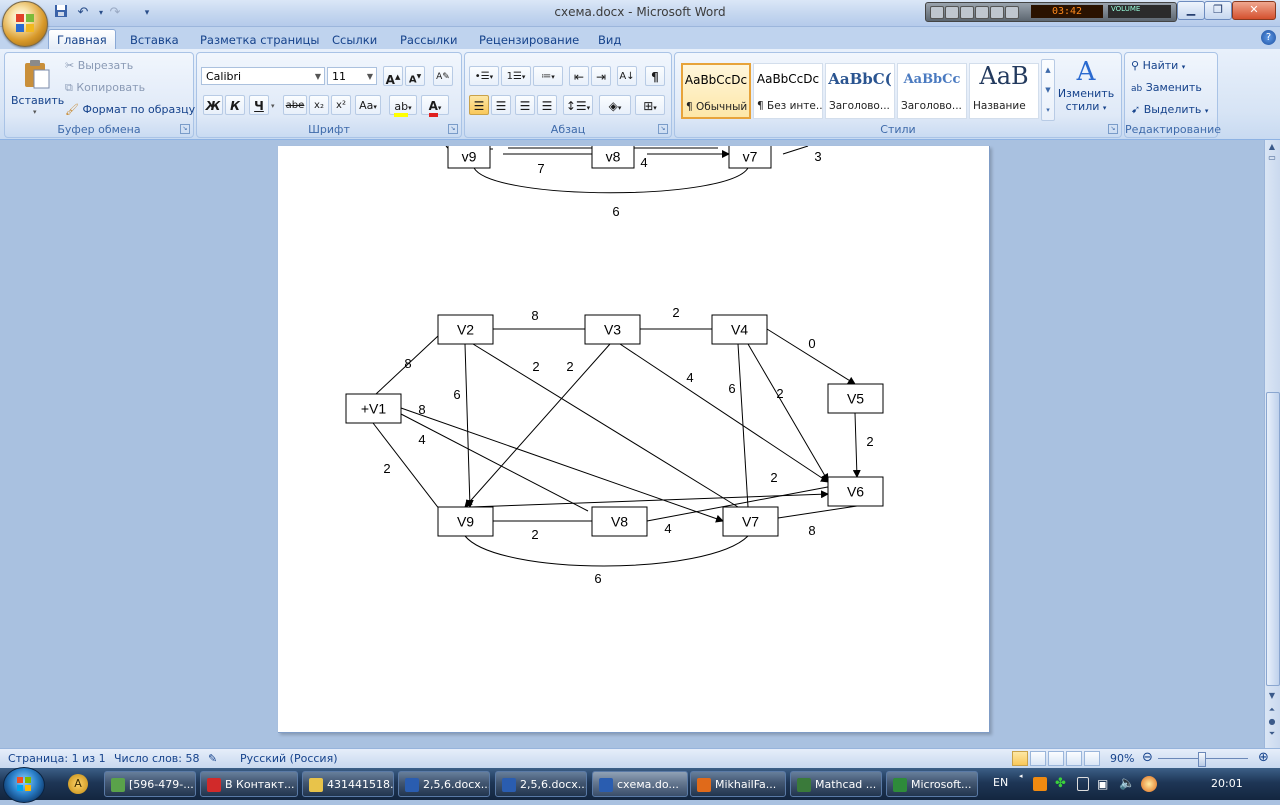 The image size is (1280, 805). I want to click on paste-button: Вставить ▾, so click(36, 87).